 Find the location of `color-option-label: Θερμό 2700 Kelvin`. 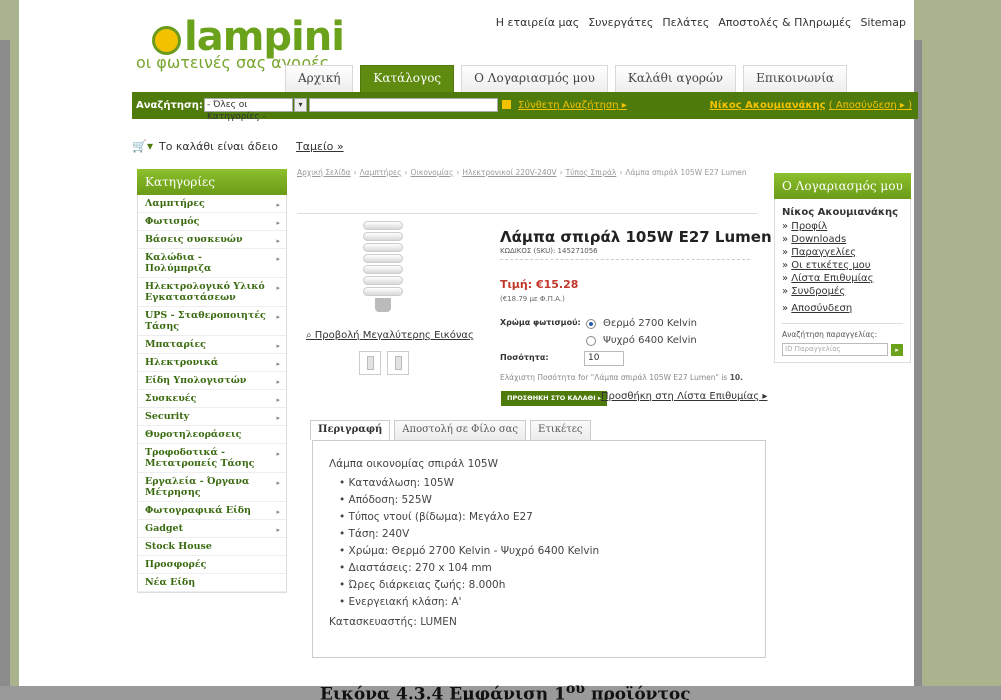

color-option-label: Θερμό 2700 Kelvin is located at coordinates (650, 323).